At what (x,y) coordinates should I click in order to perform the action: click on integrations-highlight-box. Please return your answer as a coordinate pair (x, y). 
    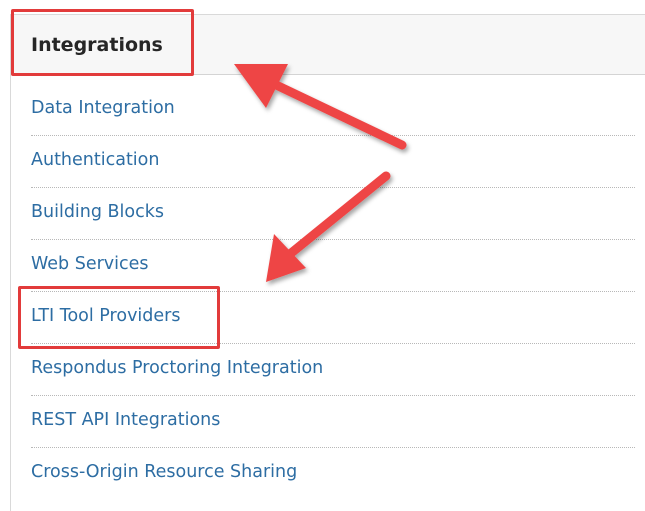
    Looking at the image, I should click on (102, 42).